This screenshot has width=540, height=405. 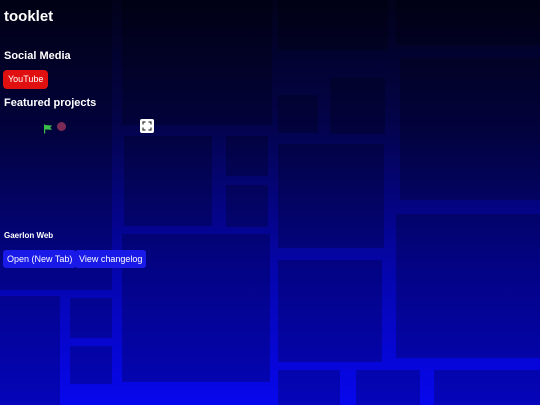 What do you see at coordinates (37, 56) in the screenshot?
I see `social-media-heading: Social Media` at bounding box center [37, 56].